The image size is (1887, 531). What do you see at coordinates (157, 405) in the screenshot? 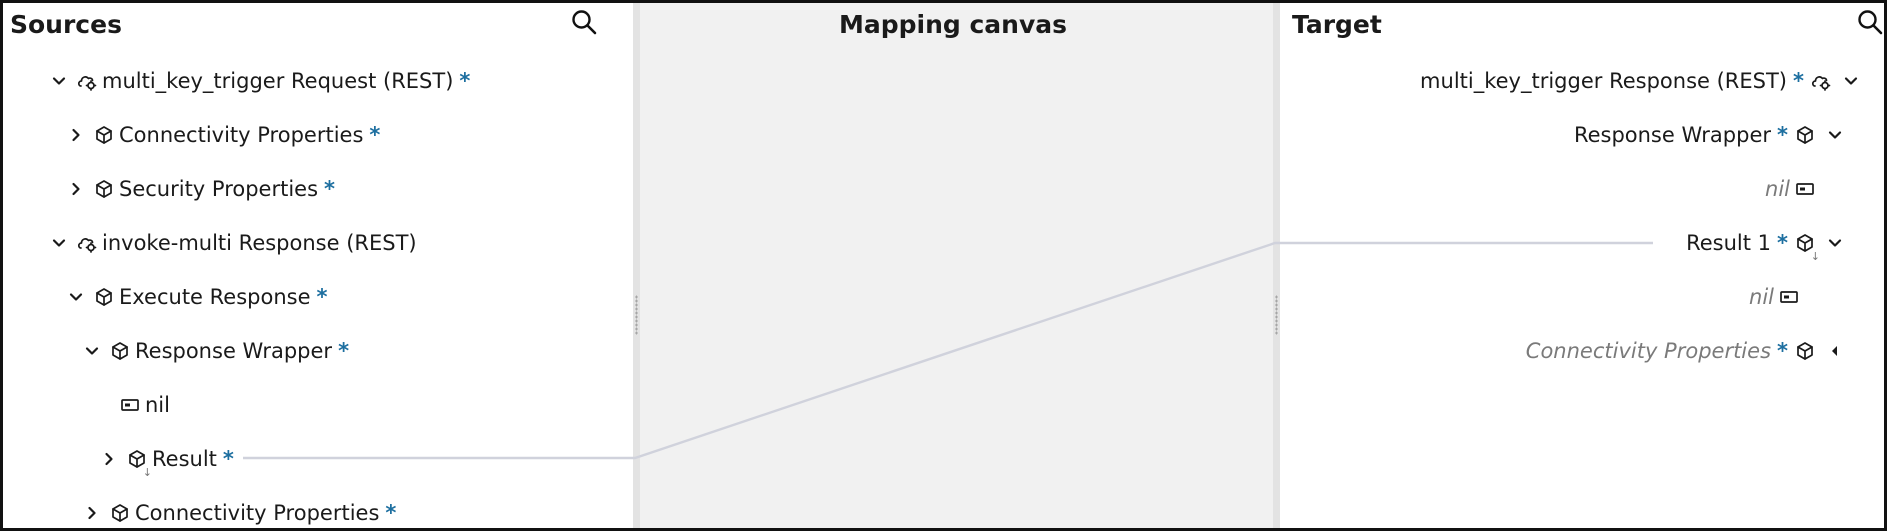
I see `source-node-label: nil` at bounding box center [157, 405].